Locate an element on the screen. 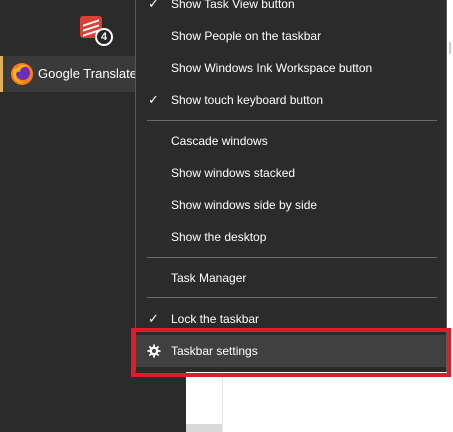 The width and height of the screenshot is (453, 432). menu-item-task-manager: Task Manager is located at coordinates (291, 278).